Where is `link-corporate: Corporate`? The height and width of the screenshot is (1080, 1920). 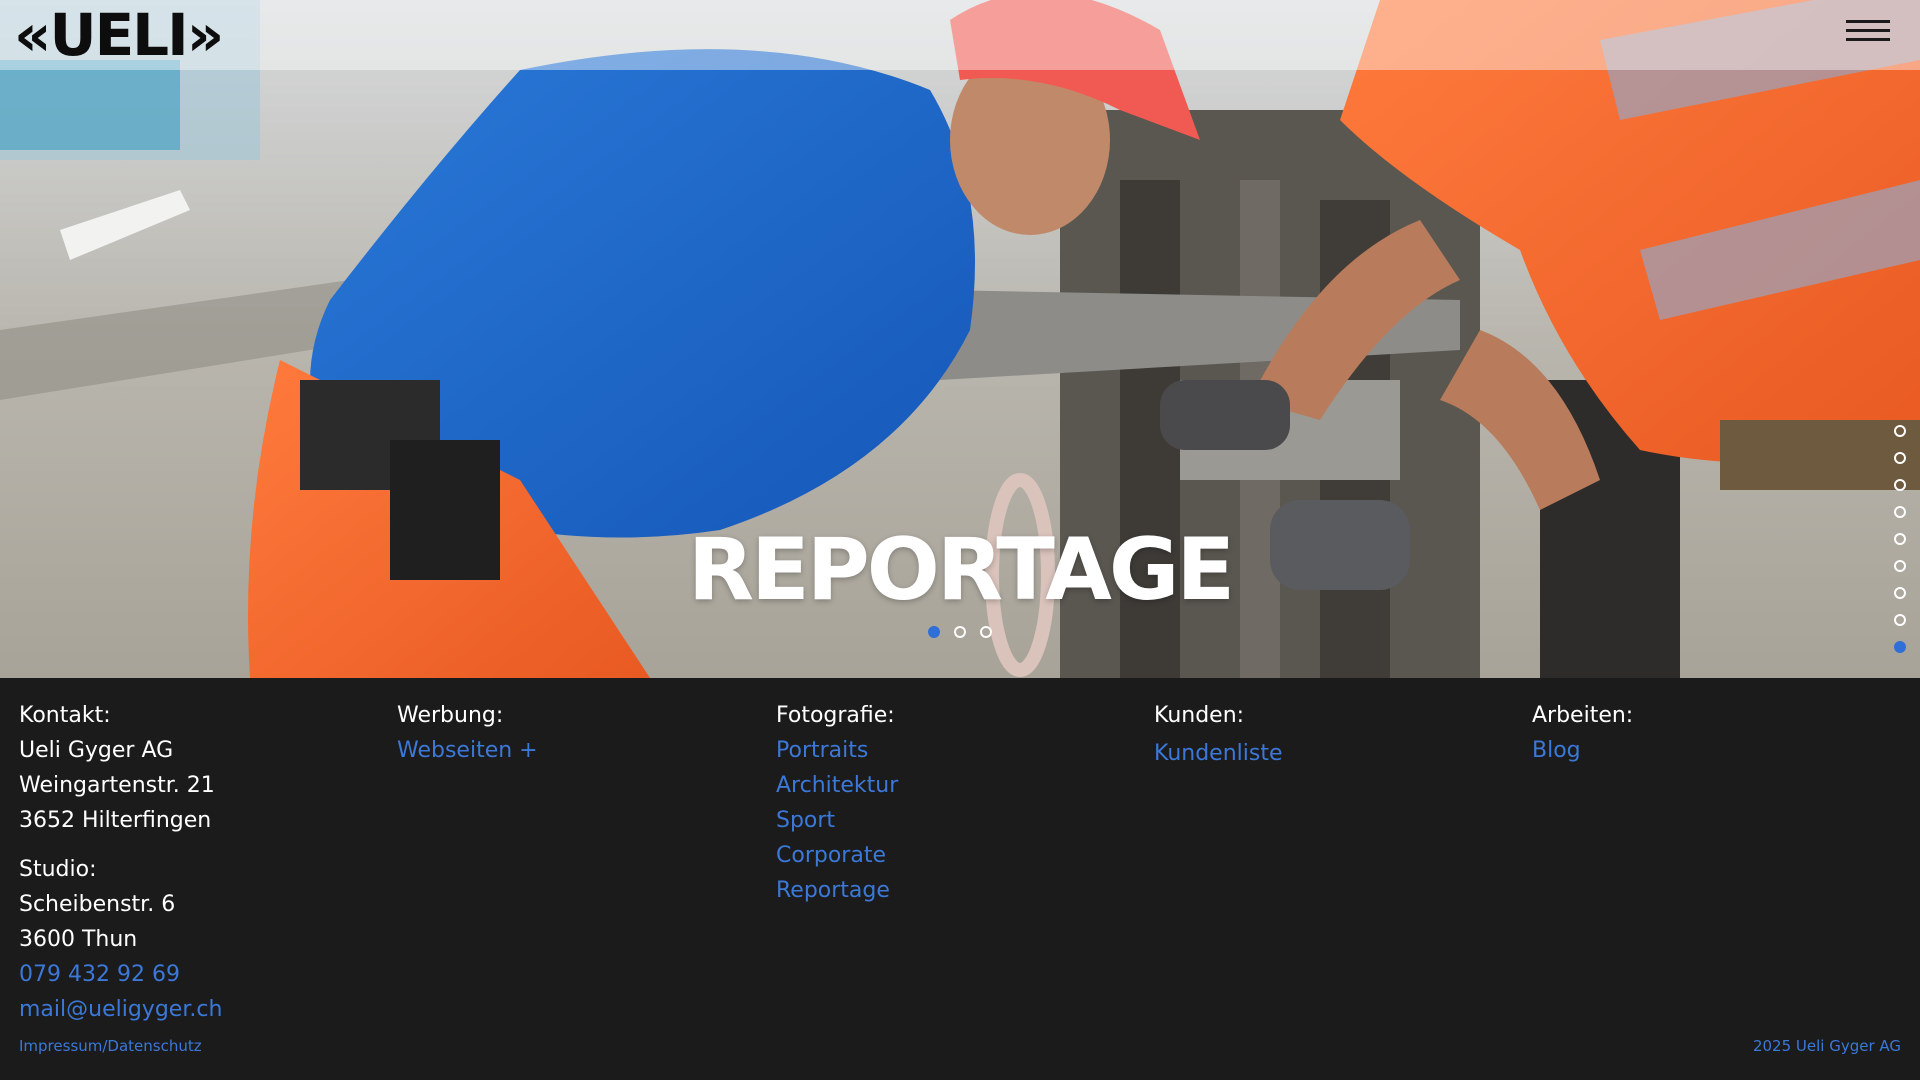 link-corporate: Corporate is located at coordinates (837, 855).